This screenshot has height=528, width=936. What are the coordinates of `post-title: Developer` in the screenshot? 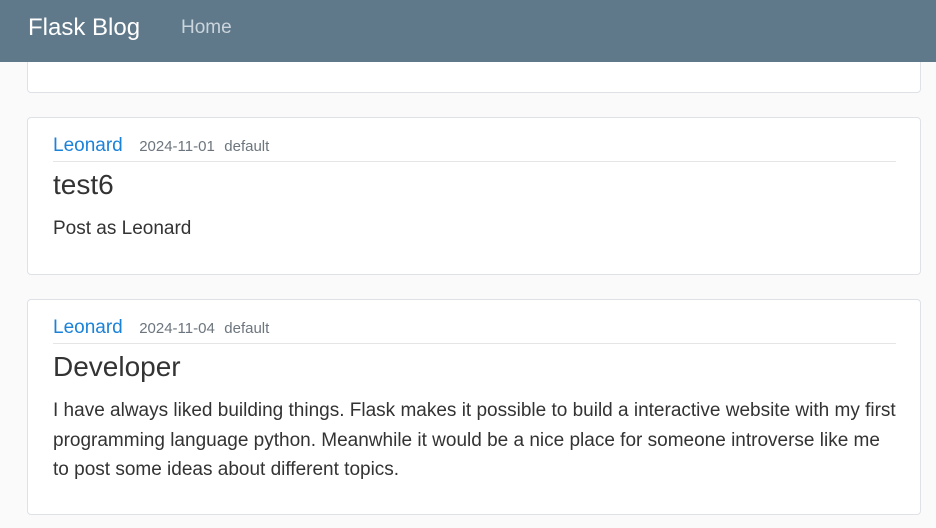 It's located at (117, 367).